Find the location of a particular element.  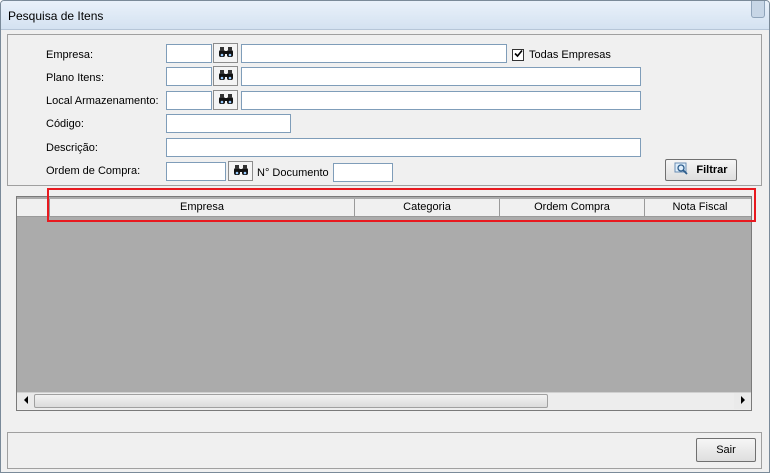

plano-name-input is located at coordinates (441, 76).